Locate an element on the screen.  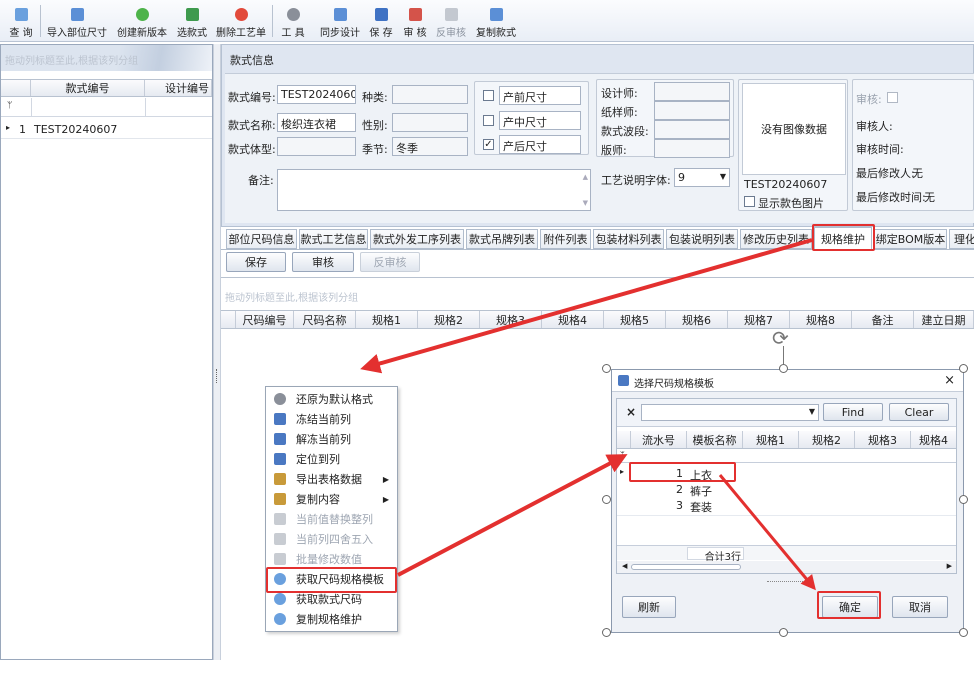
unaudit-toolbar-button: 反审核 is located at coordinates (451, 21).